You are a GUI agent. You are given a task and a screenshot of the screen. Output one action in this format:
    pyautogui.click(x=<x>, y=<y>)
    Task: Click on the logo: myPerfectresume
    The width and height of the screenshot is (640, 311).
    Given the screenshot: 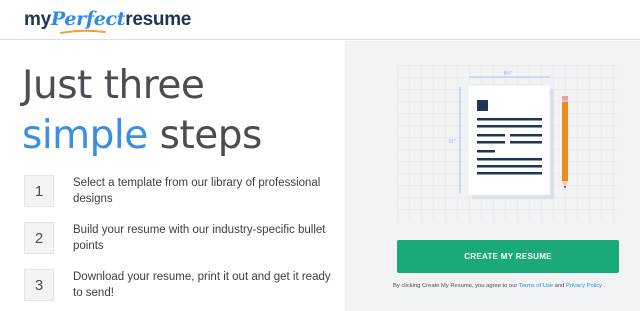 What is the action you would take?
    pyautogui.click(x=107, y=19)
    